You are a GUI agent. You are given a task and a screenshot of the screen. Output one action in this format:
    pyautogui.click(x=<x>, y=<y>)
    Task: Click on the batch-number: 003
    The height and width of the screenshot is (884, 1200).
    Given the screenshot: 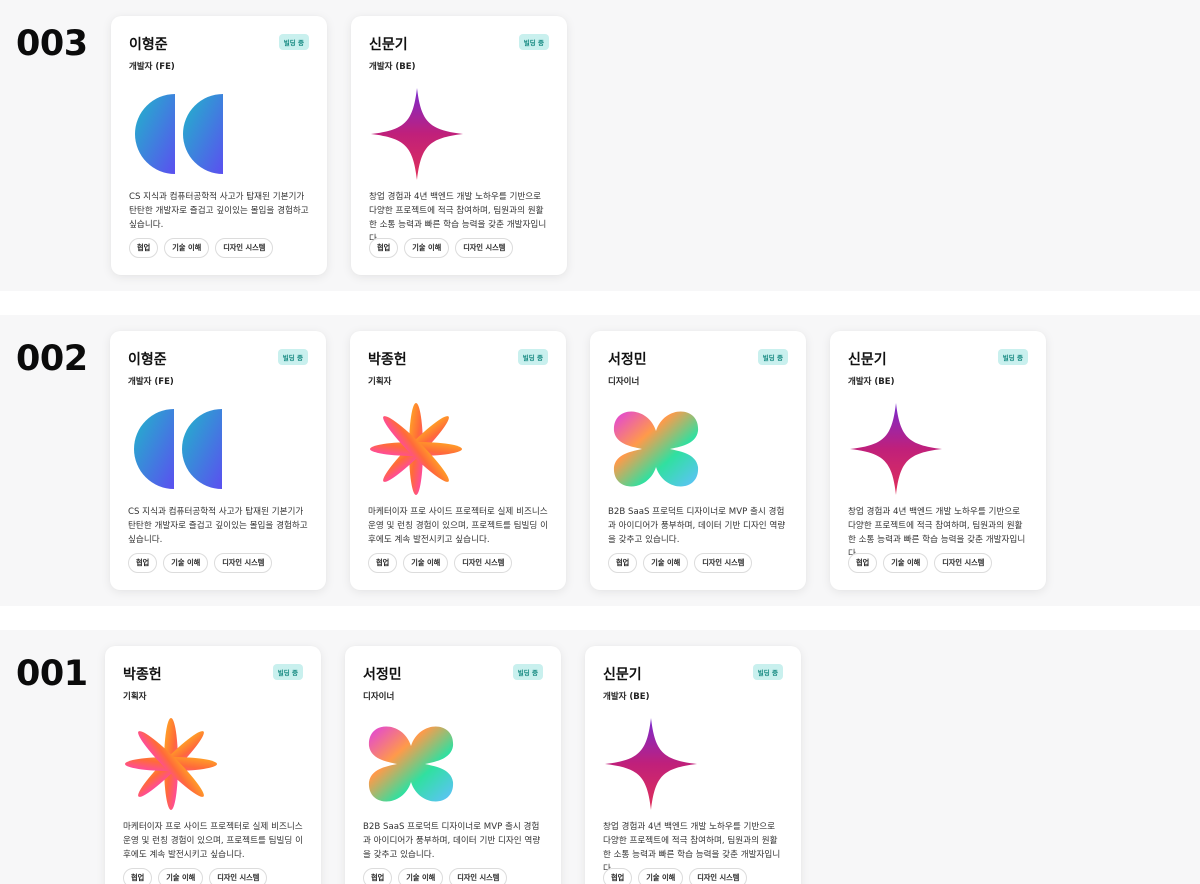 What is the action you would take?
    pyautogui.click(x=52, y=44)
    